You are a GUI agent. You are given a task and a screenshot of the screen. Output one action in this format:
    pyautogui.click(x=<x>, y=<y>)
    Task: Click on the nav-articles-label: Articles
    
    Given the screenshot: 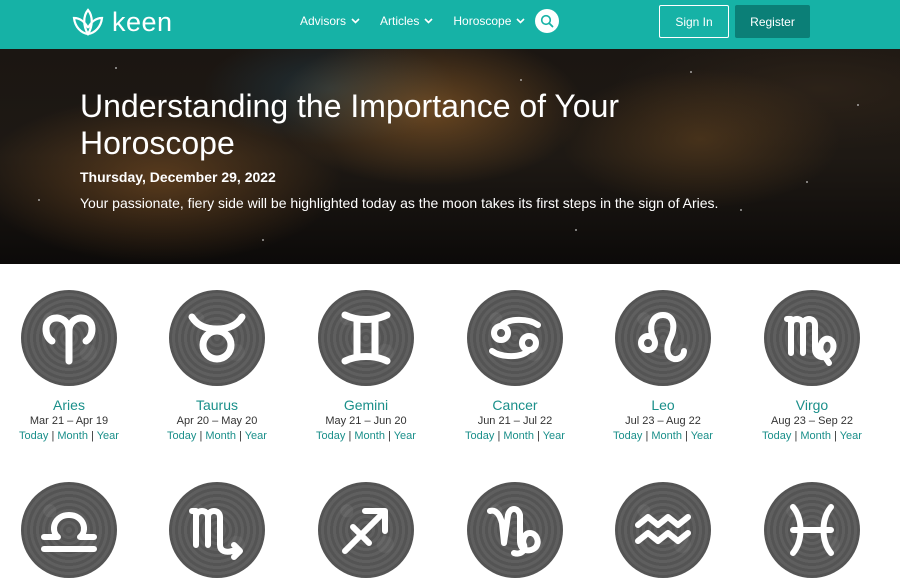 What is the action you would take?
    pyautogui.click(x=400, y=21)
    